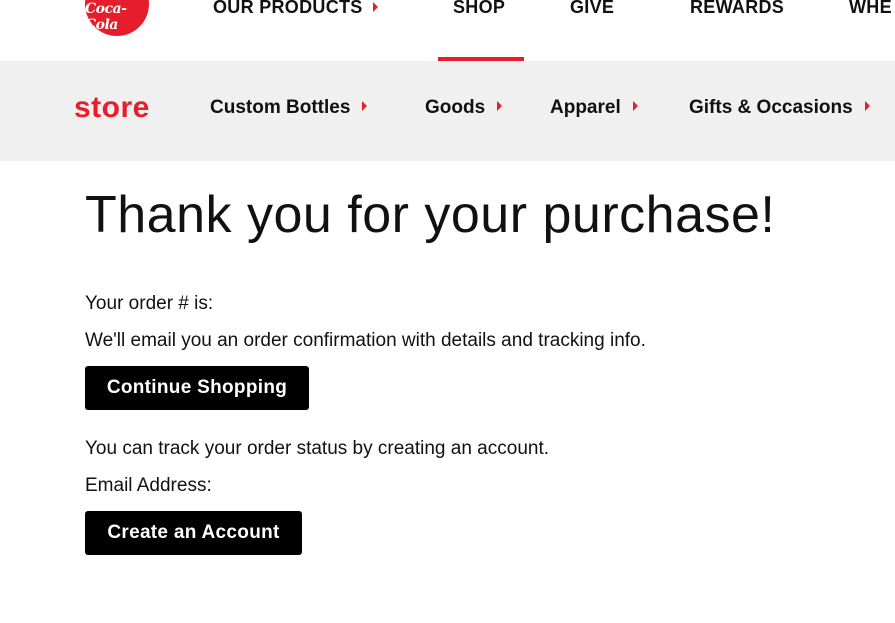  What do you see at coordinates (280, 107) in the screenshot?
I see `subnav-custom-bottles-label: Custom Bottles` at bounding box center [280, 107].